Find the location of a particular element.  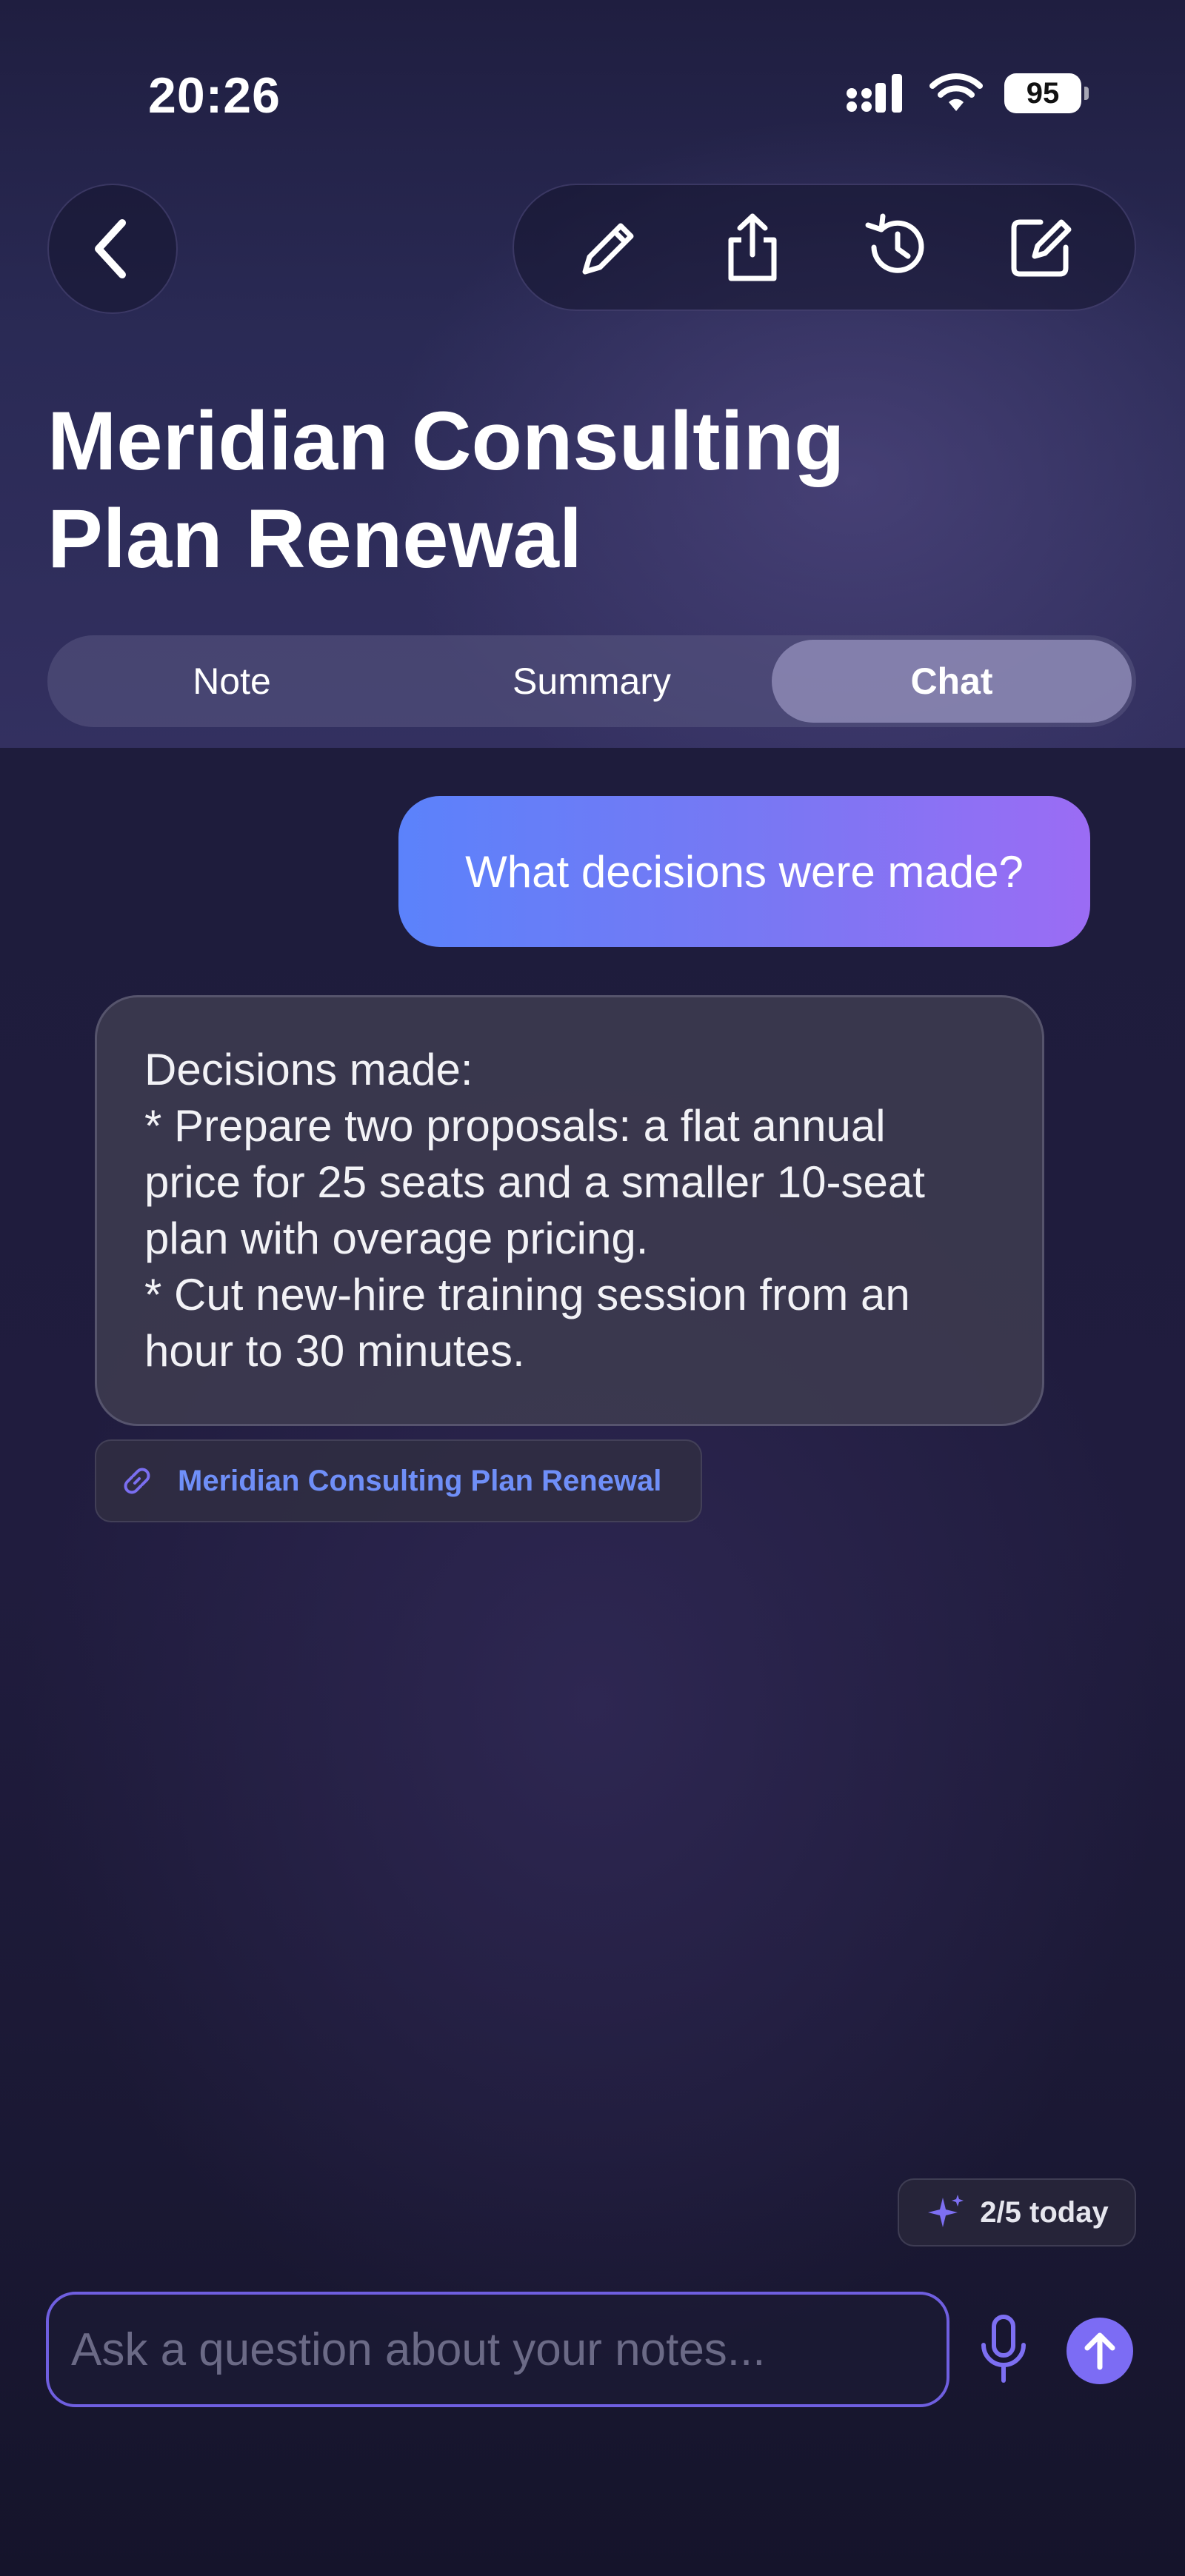

source-note-link: Meridian Consulting Plan Renewal is located at coordinates (398, 1480).